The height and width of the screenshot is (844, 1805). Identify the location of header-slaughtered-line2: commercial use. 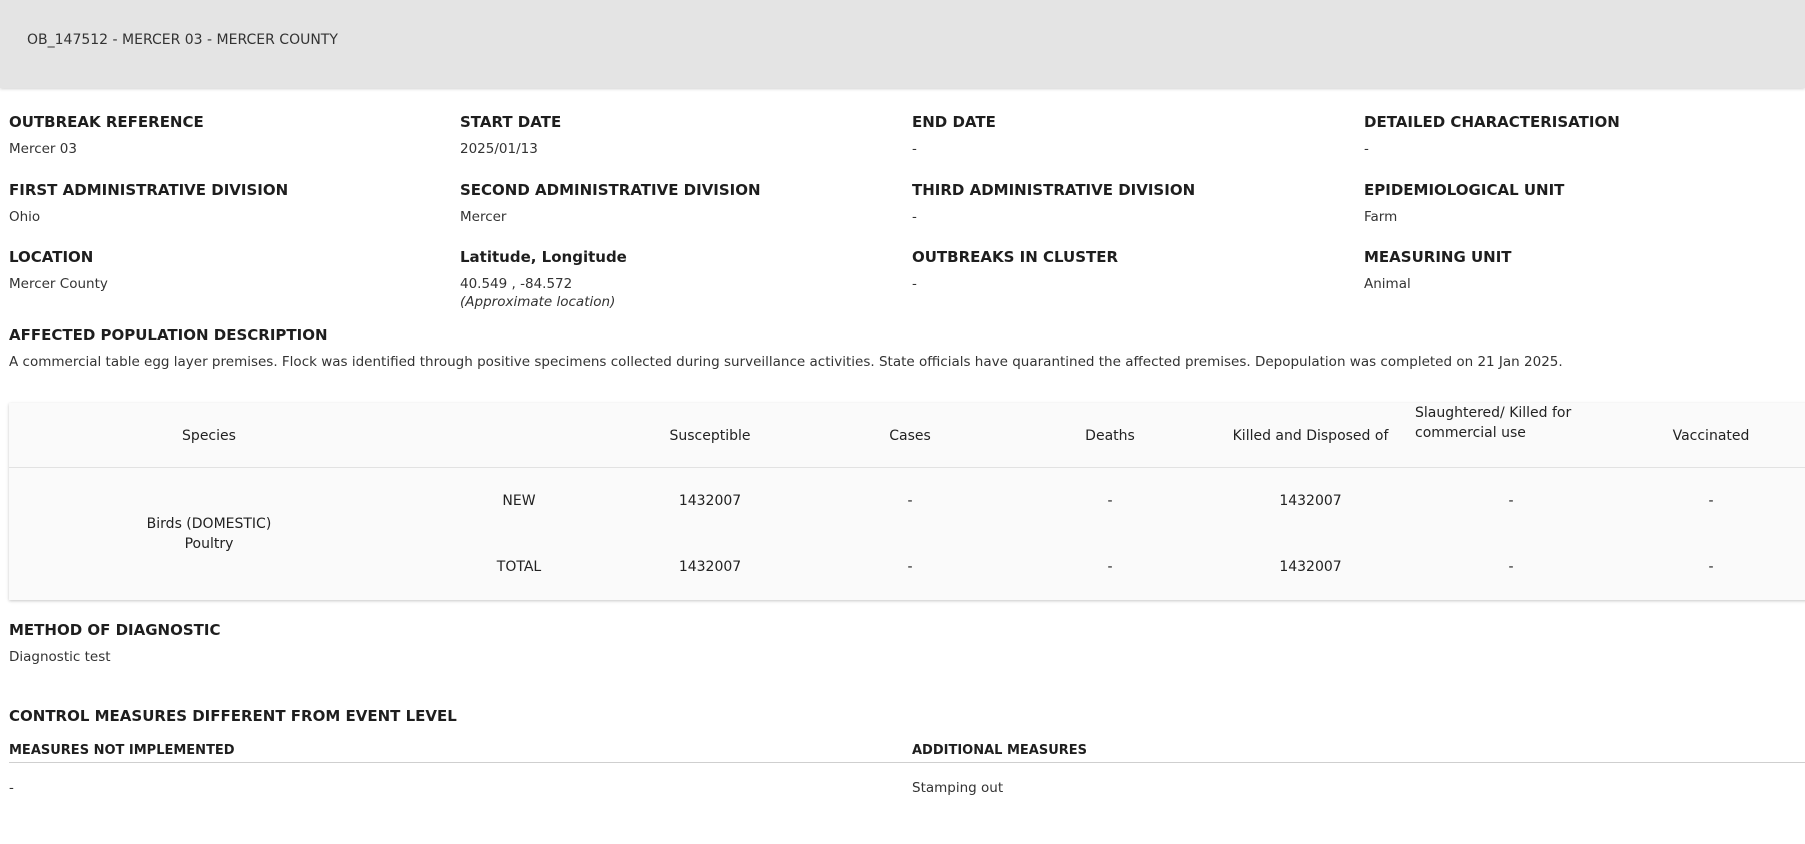
(1470, 433).